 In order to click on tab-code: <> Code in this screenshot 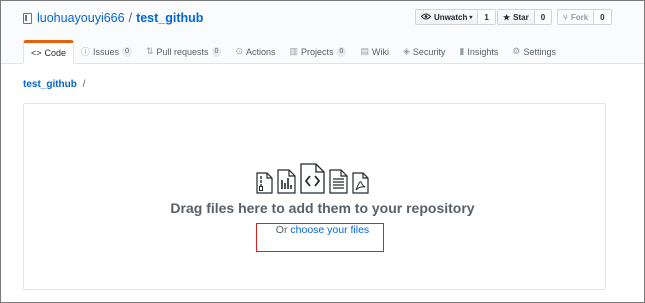, I will do `click(49, 52)`.